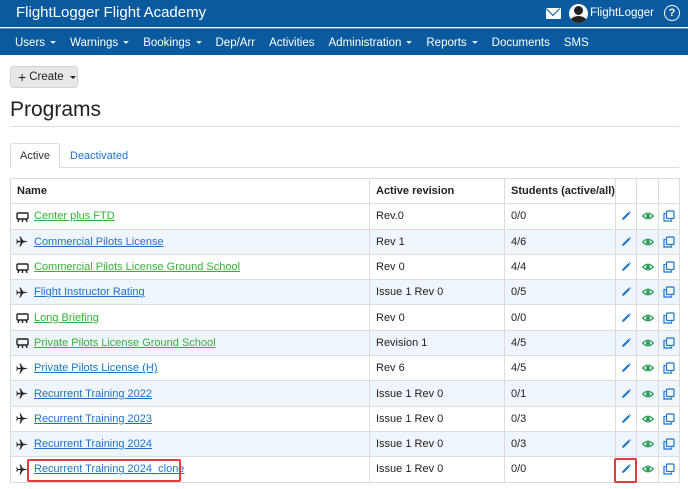  Describe the element at coordinates (172, 43) in the screenshot. I see `nav-item-bookings: Bookings` at that location.